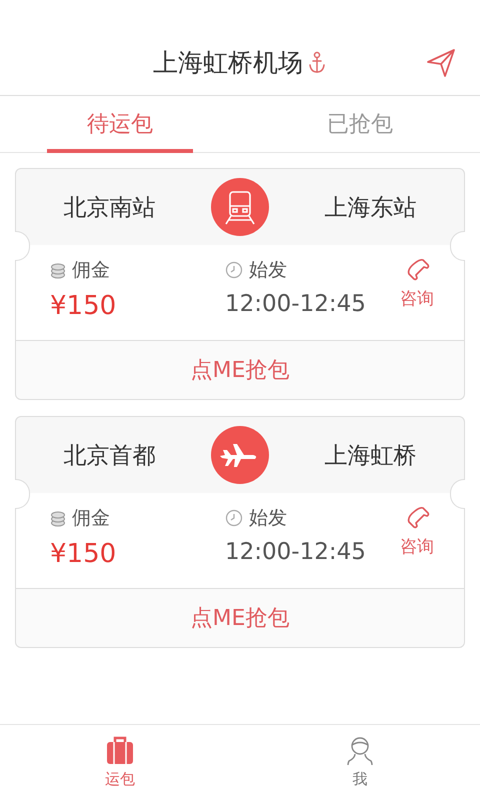 Image resolution: width=480 pixels, height=800 pixels. Describe the element at coordinates (371, 456) in the screenshot. I see `destination-city: 上海虹桥` at that location.